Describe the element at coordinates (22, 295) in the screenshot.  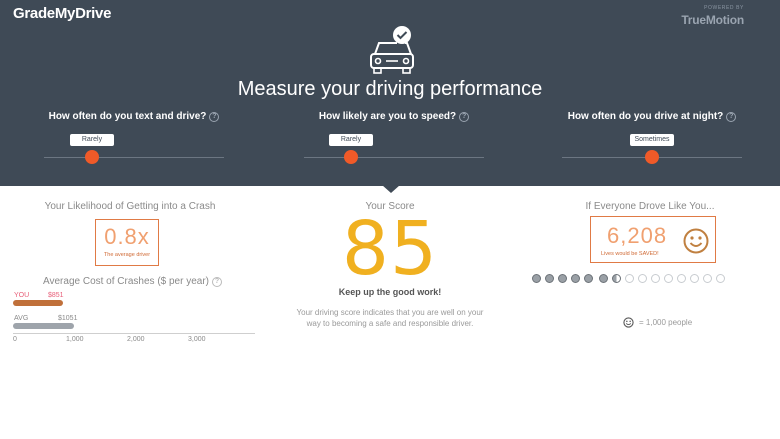
I see `you-label: YOU` at that location.